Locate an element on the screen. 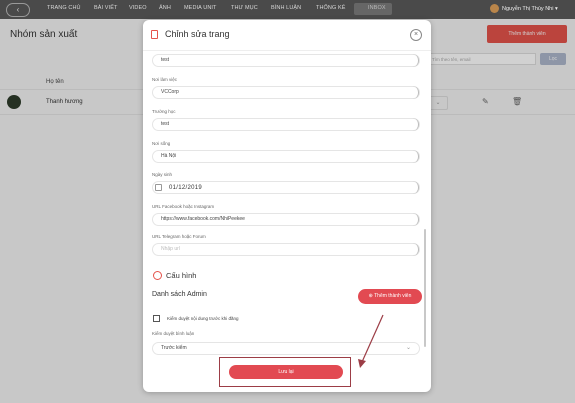 This screenshot has height=403, width=575. birthday-value: 01/12/2019 is located at coordinates (186, 188).